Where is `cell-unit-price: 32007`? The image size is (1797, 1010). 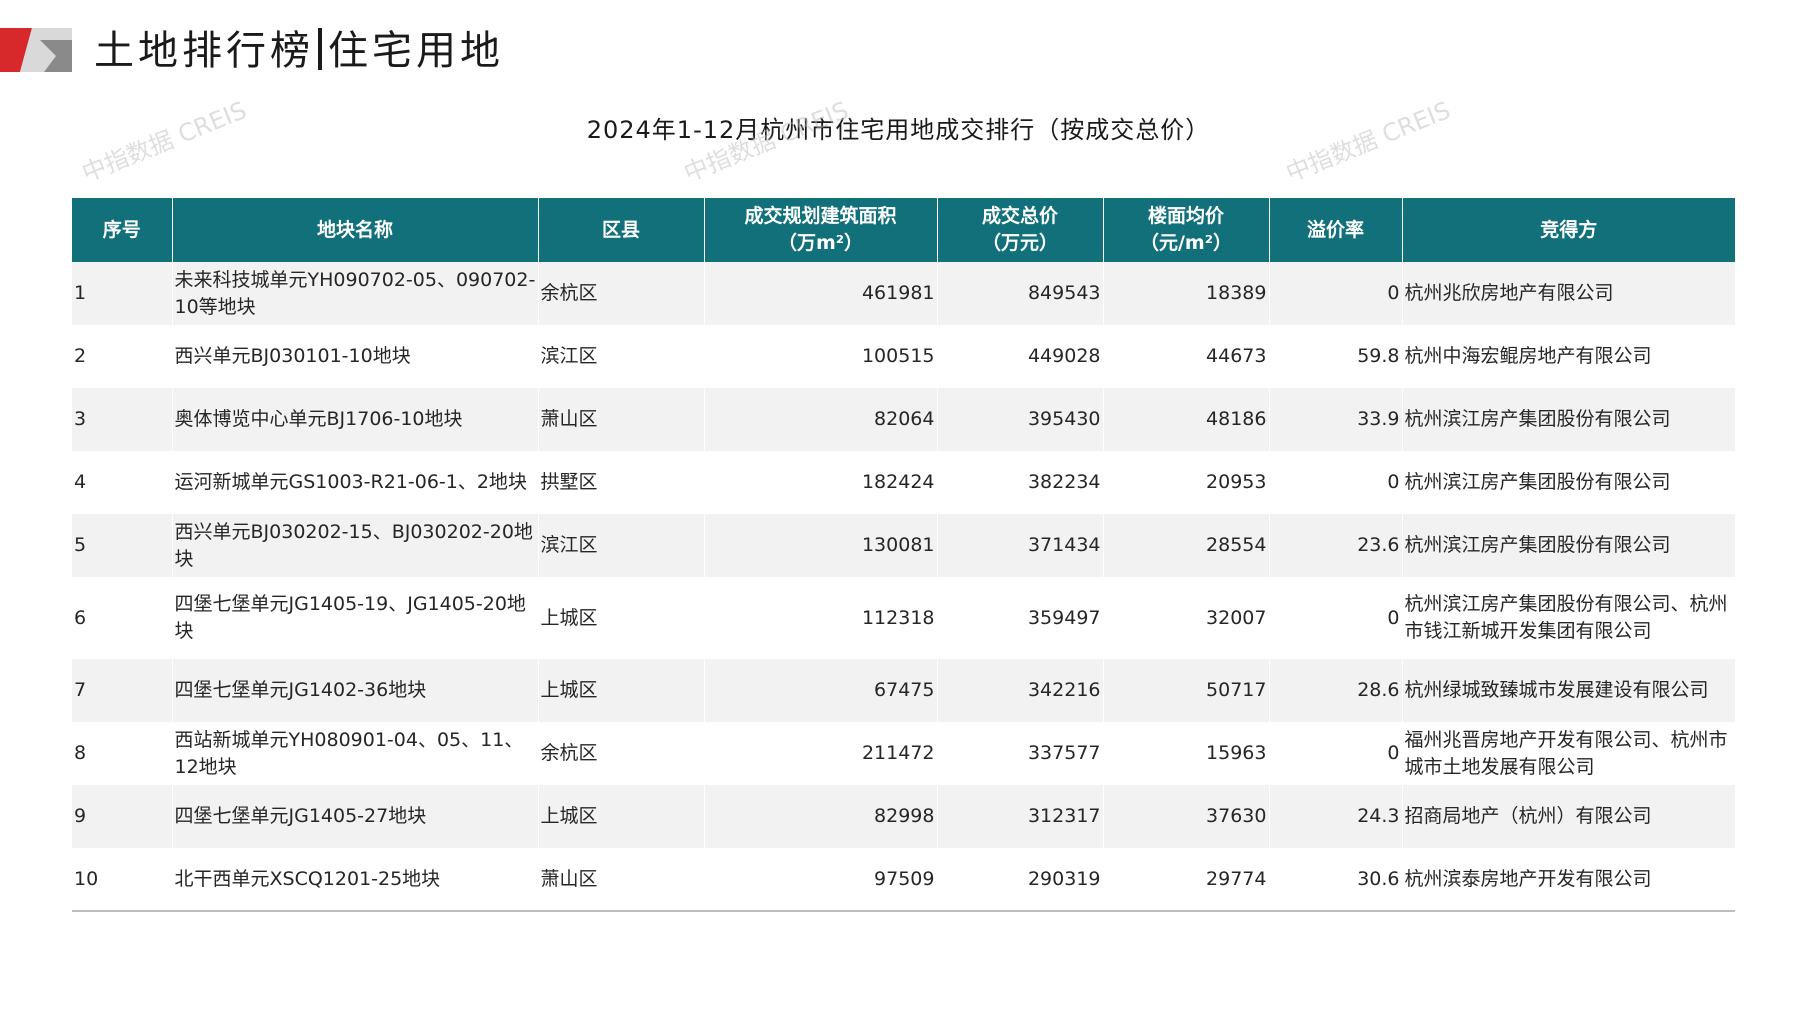
cell-unit-price: 32007 is located at coordinates (1186, 618).